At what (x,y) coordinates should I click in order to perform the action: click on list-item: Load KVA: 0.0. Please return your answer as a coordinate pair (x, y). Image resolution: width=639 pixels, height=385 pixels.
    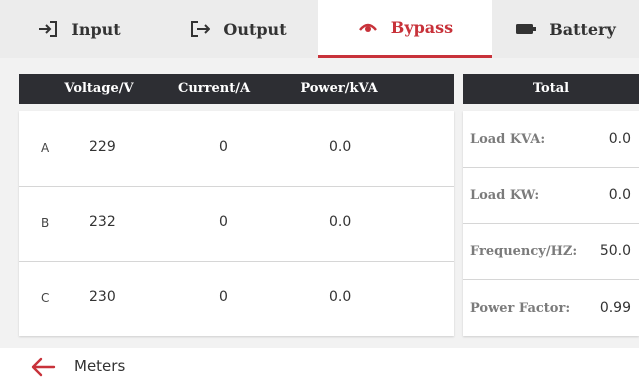
    Looking at the image, I should click on (551, 139).